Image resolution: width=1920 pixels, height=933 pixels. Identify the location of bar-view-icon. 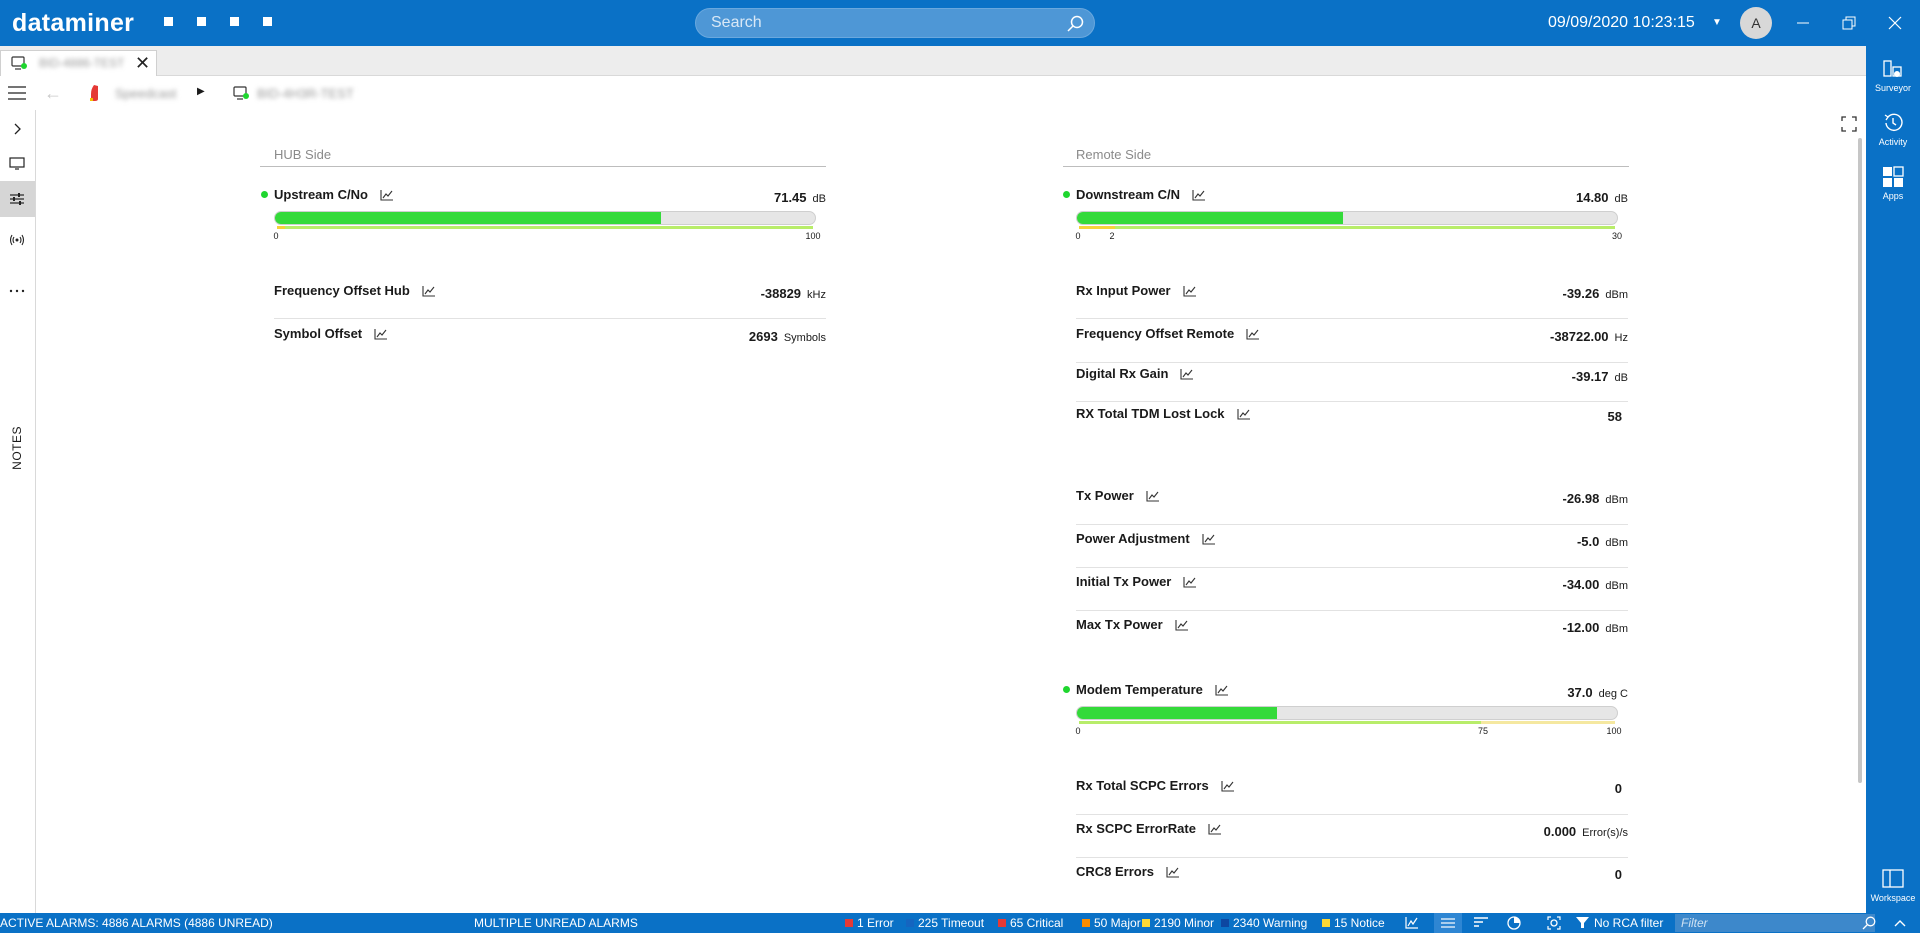
(1481, 922).